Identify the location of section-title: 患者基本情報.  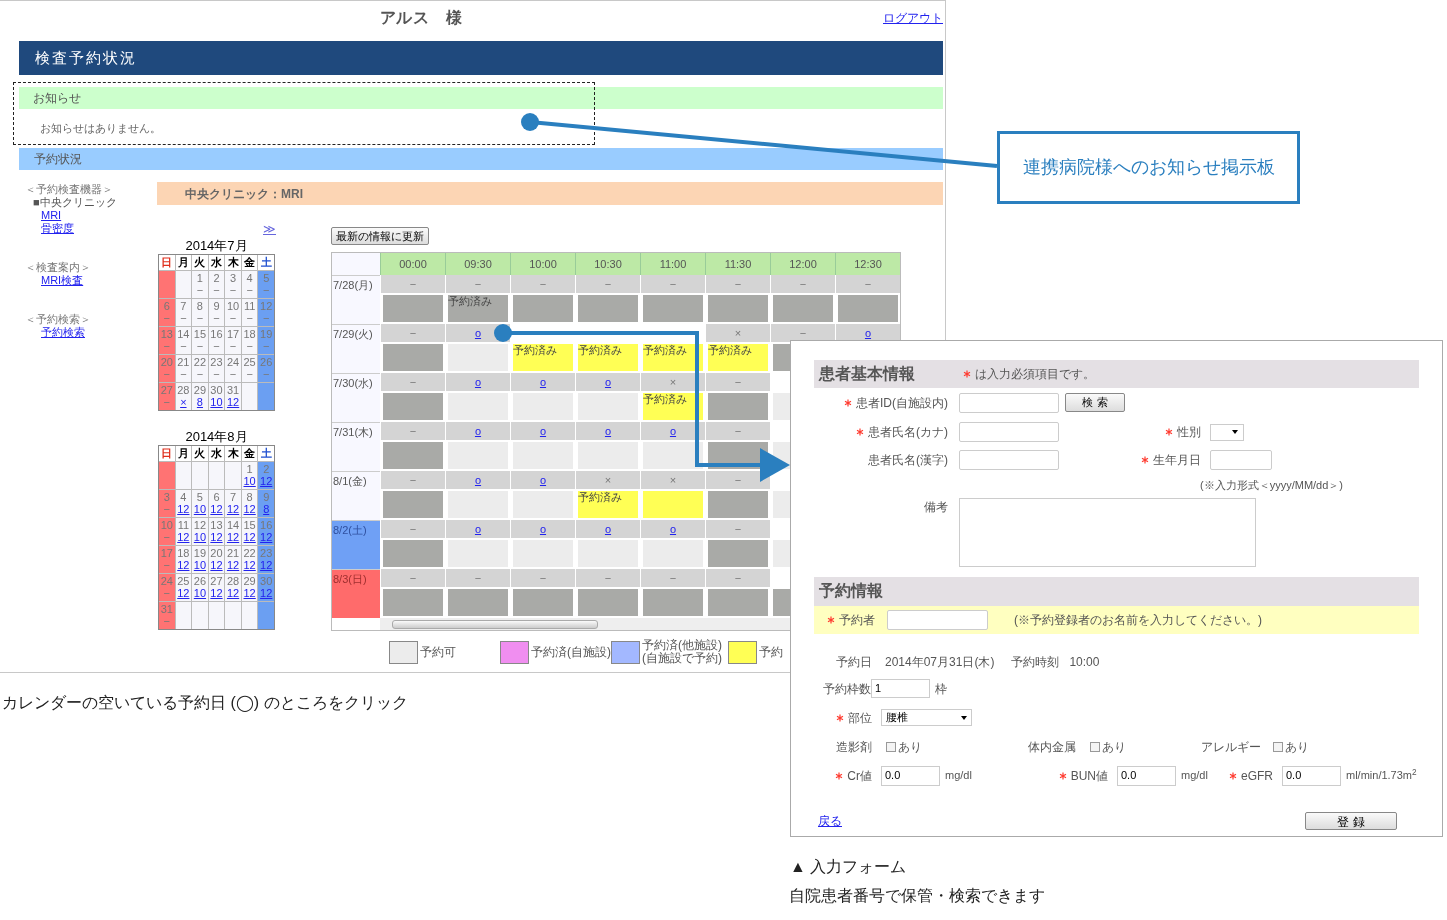
(867, 374).